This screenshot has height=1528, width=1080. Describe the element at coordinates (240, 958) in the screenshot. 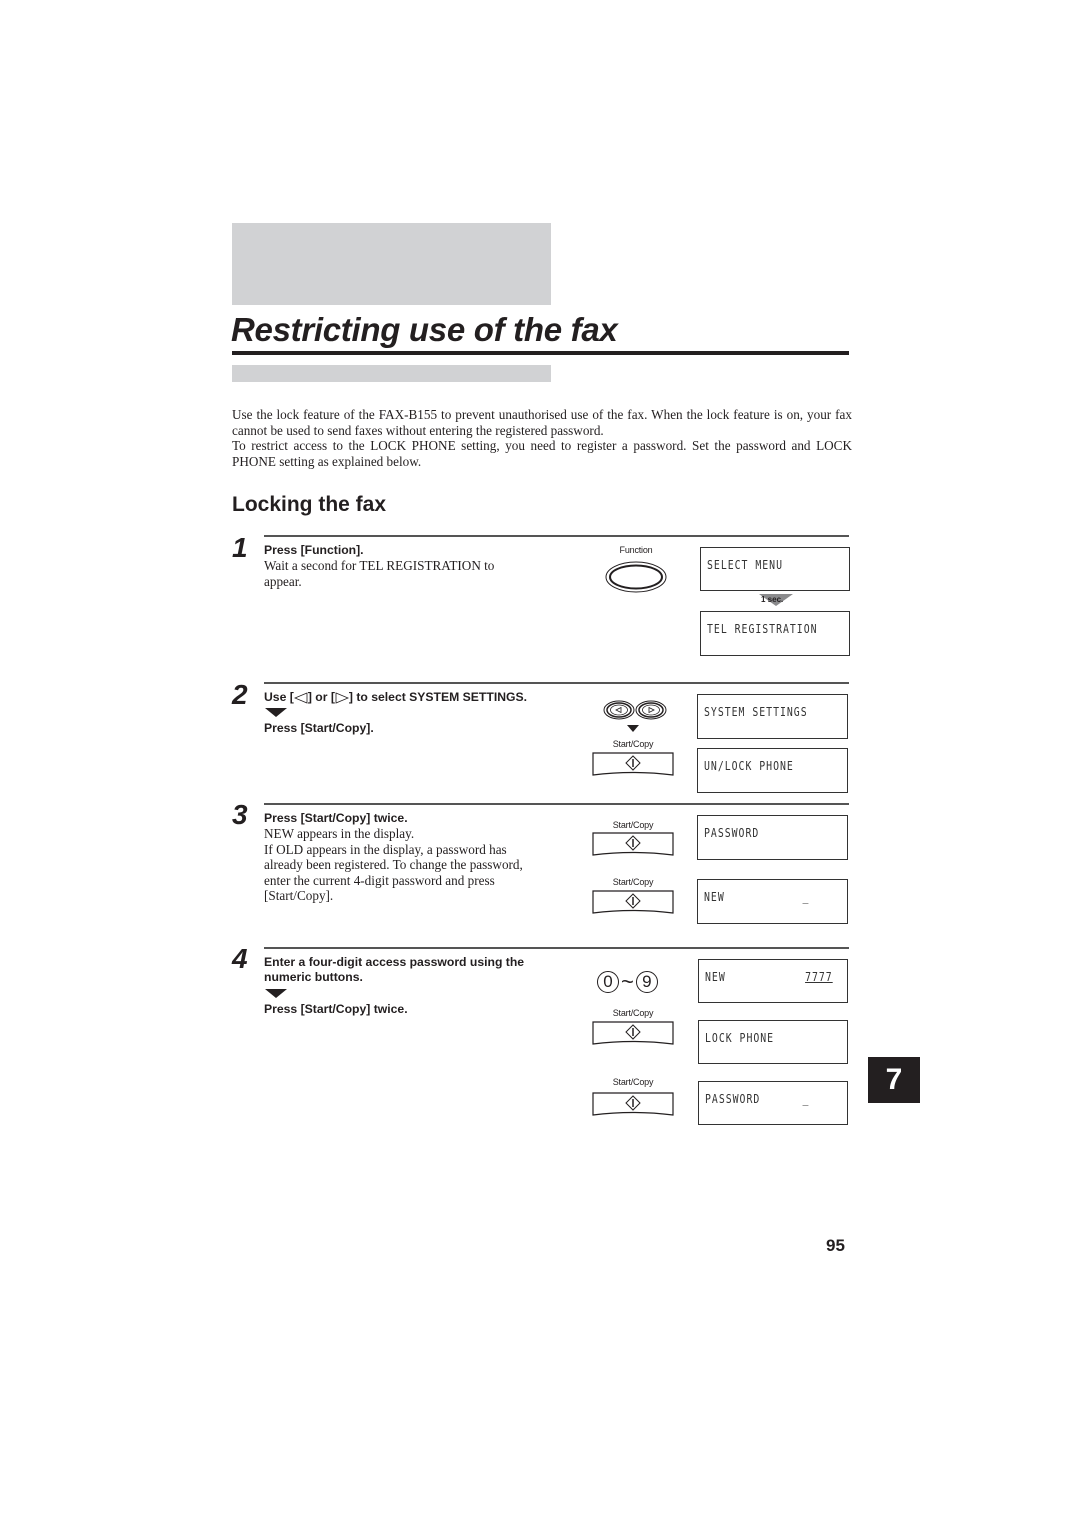

I see `step-number: 4` at that location.